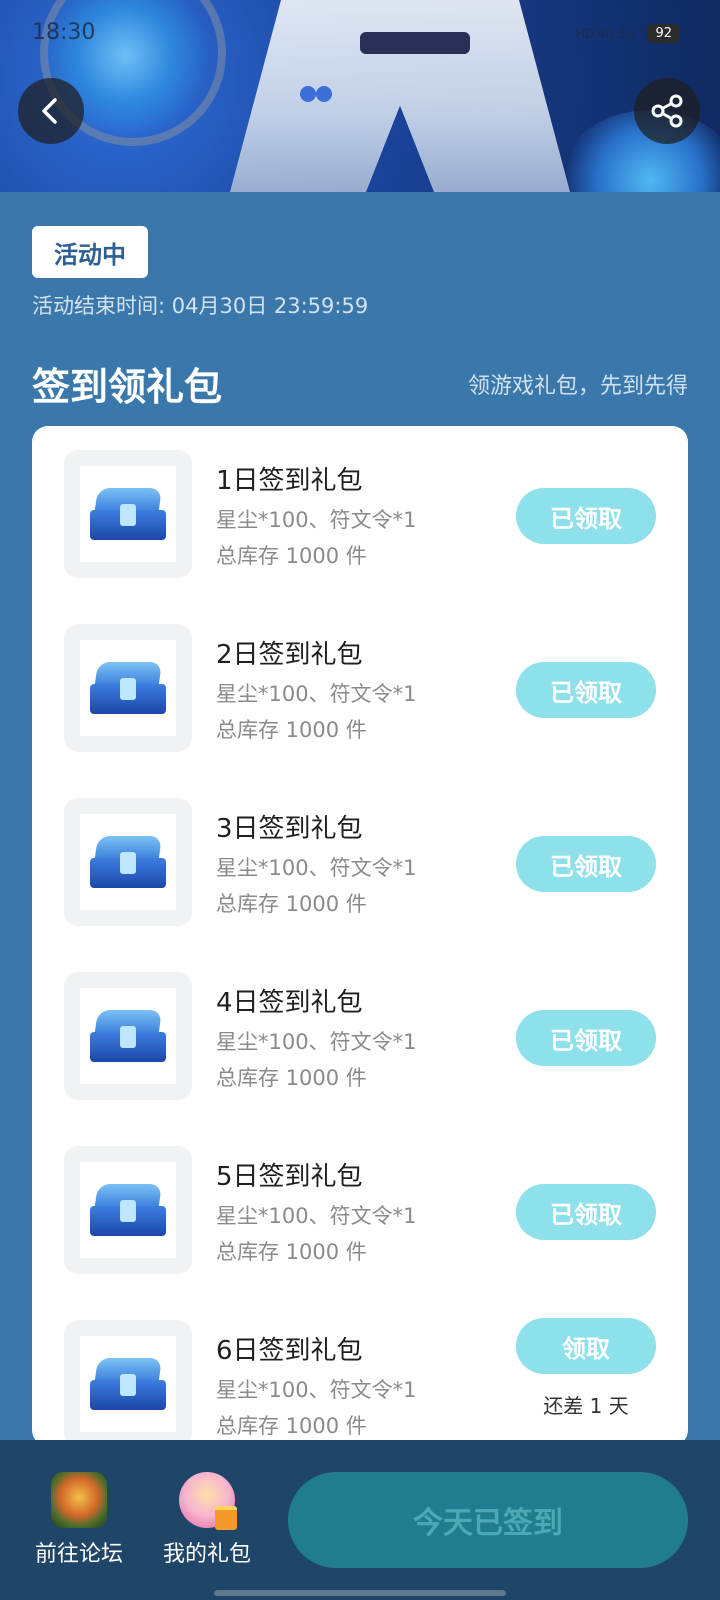 The width and height of the screenshot is (720, 1600). Describe the element at coordinates (577, 386) in the screenshot. I see `section-subtitle: 领游戏礼包，先到先得` at that location.